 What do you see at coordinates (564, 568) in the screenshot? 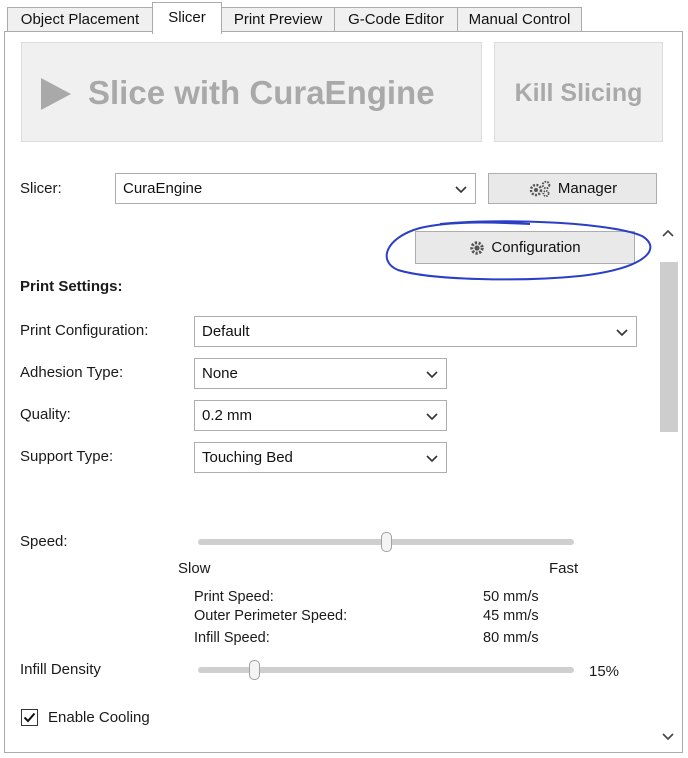
I see `speed-fast-label: Fast` at bounding box center [564, 568].